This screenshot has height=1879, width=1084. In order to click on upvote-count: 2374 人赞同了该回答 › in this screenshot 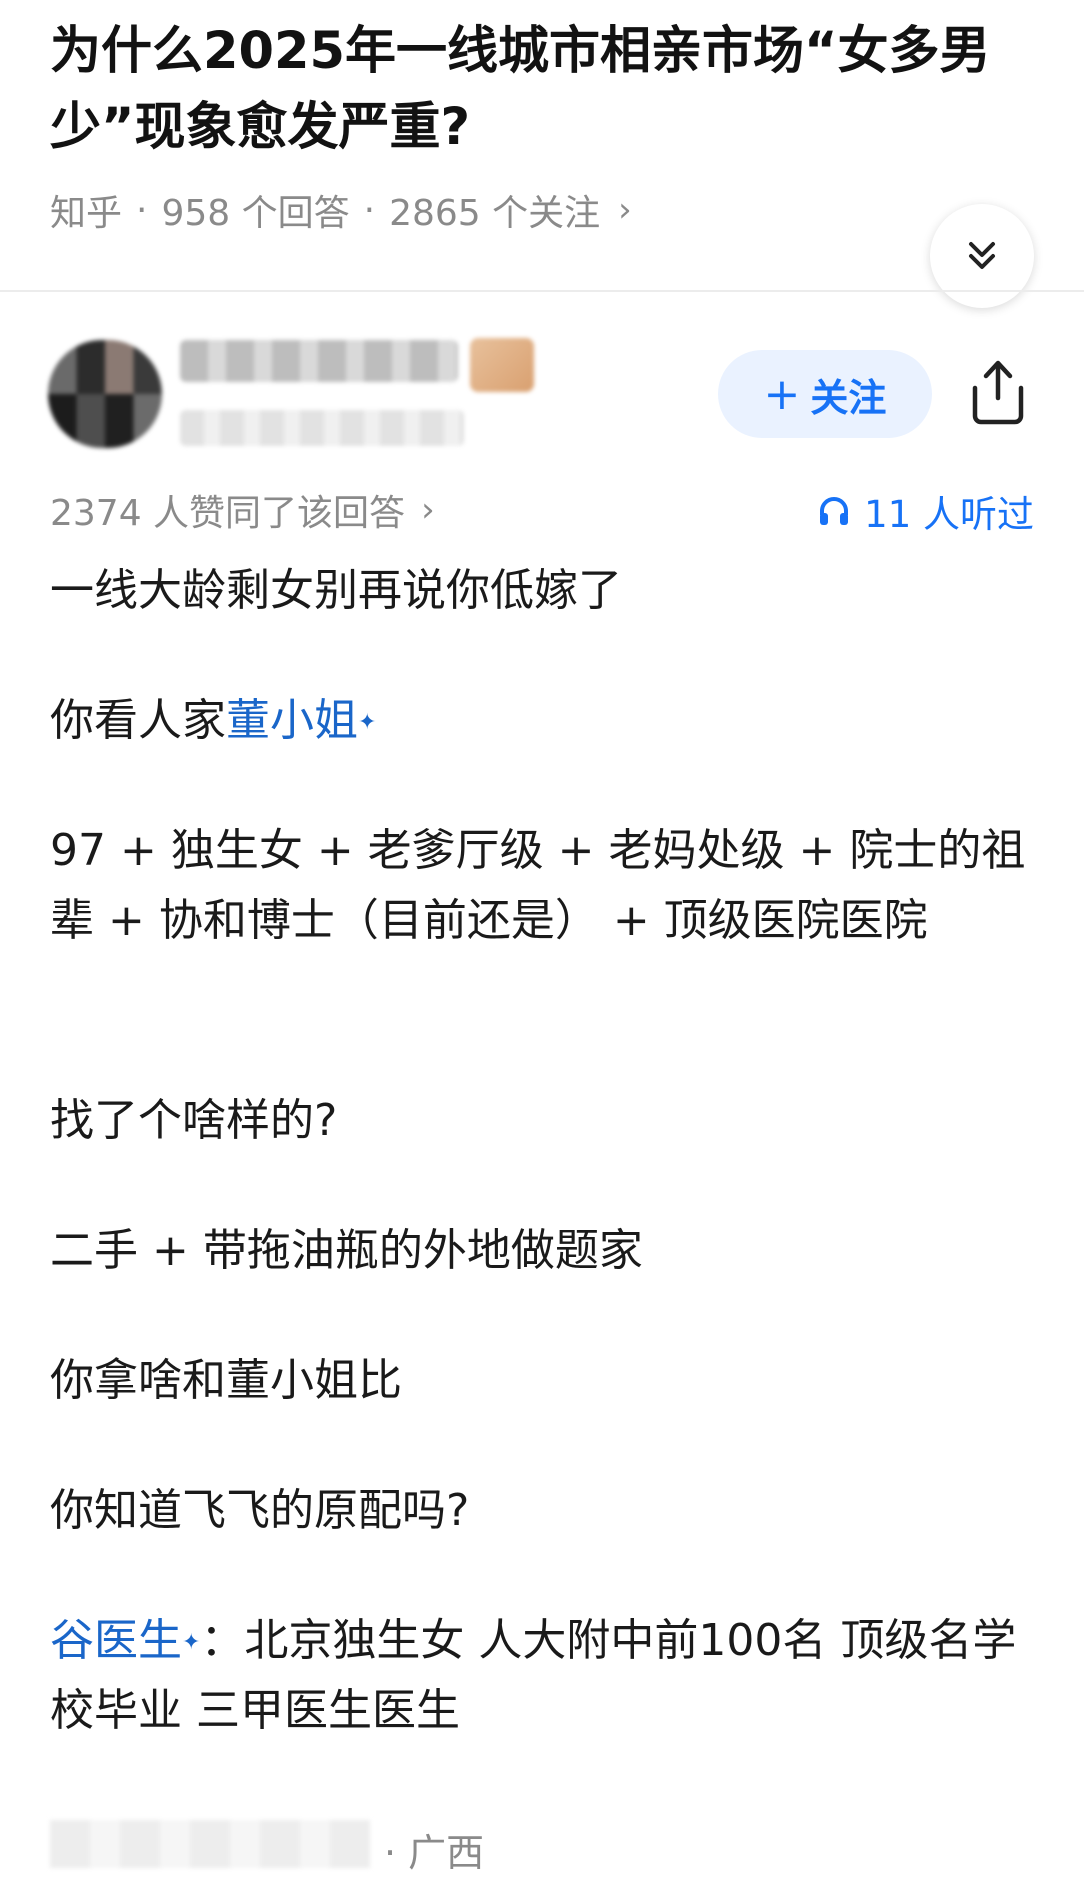, I will do `click(242, 510)`.